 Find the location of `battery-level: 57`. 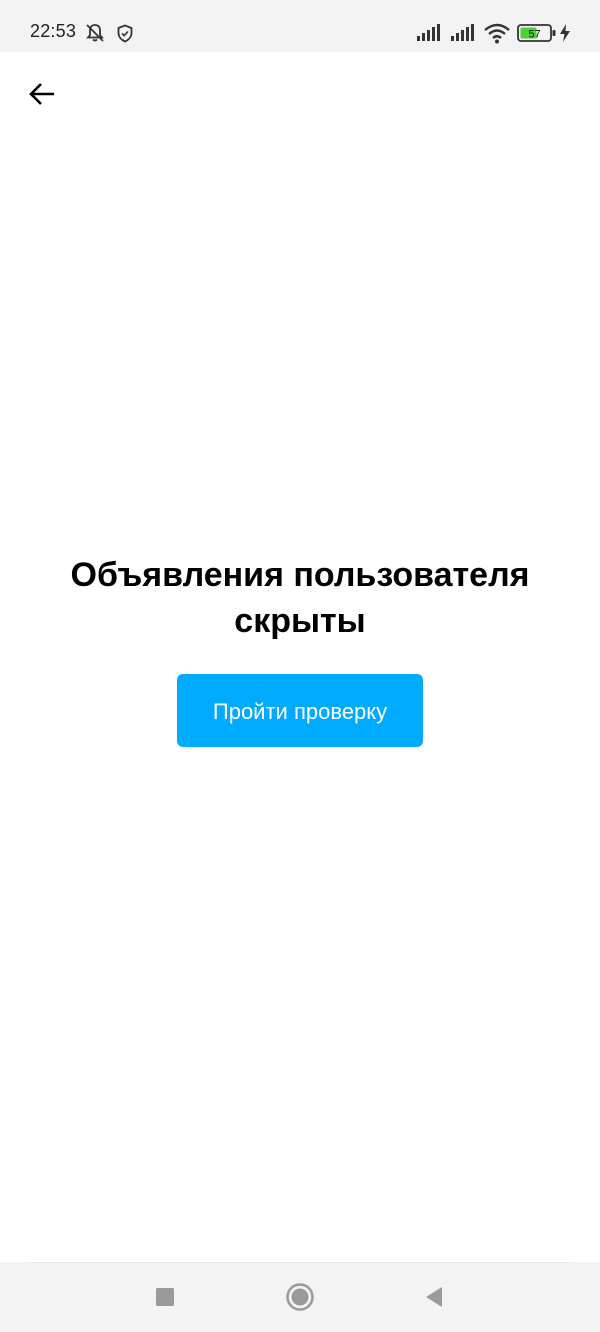

battery-level: 57 is located at coordinates (534, 35).